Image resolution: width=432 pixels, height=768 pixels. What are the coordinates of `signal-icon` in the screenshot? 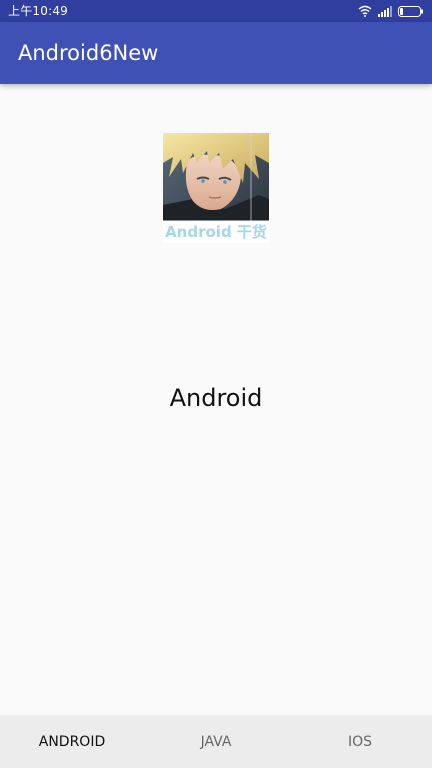 It's located at (385, 11).